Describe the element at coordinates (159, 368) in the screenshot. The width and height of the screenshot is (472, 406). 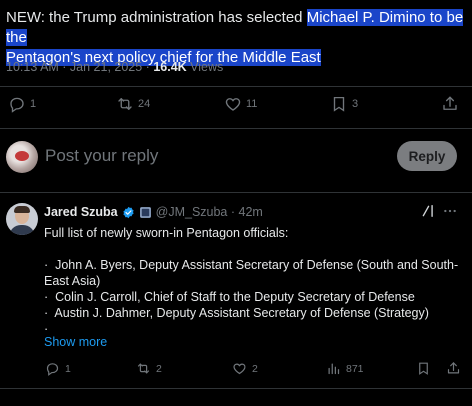
I see `repost-count: 2` at that location.